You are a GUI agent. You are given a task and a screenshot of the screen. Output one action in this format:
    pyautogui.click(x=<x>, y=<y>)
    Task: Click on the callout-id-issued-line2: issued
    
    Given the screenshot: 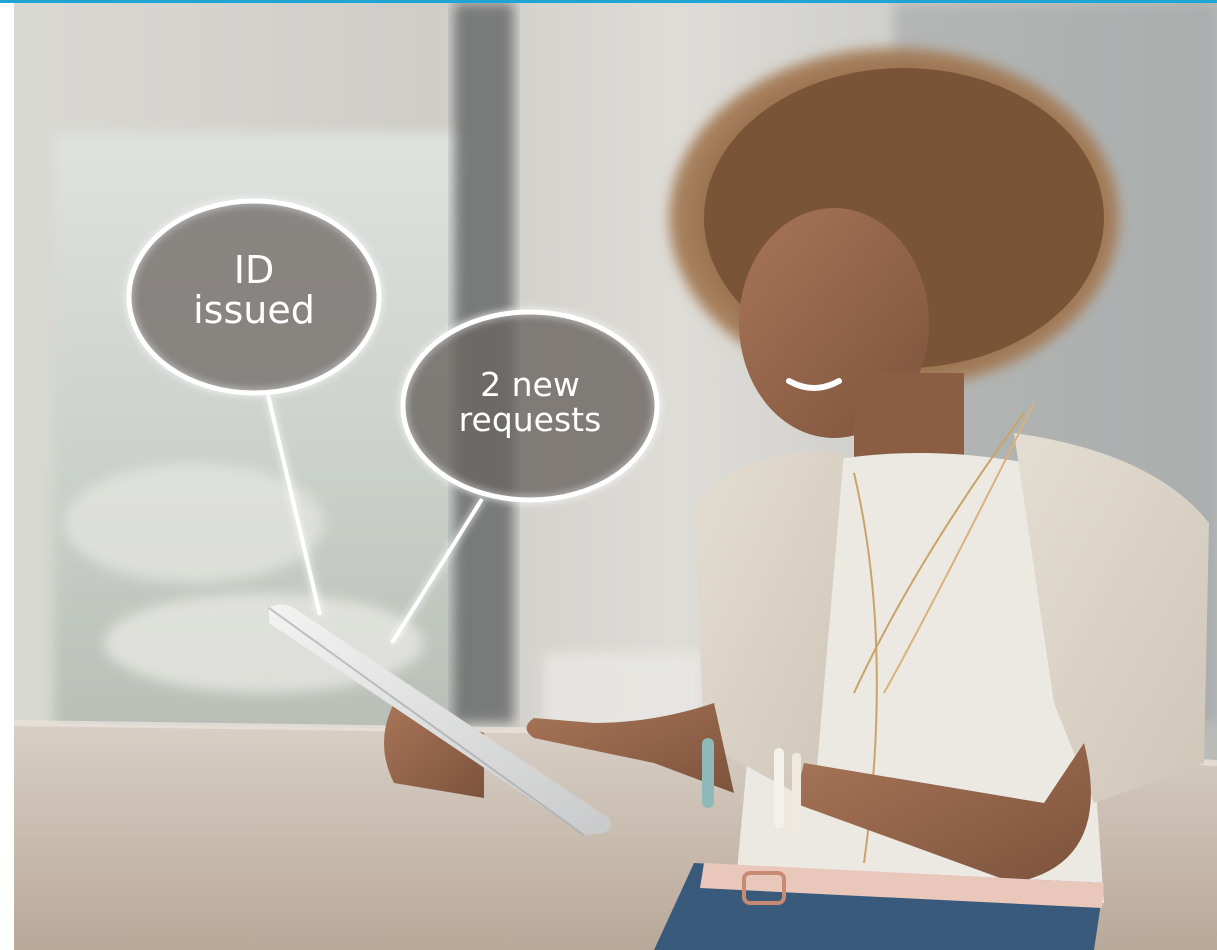 What is the action you would take?
    pyautogui.click(x=254, y=310)
    